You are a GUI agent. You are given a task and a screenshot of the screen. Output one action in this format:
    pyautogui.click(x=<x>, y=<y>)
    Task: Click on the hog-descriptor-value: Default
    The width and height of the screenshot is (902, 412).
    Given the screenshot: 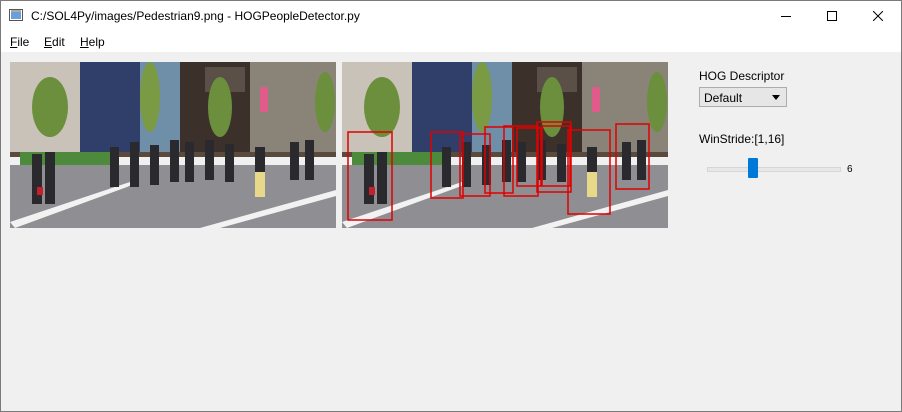 What is the action you would take?
    pyautogui.click(x=723, y=98)
    